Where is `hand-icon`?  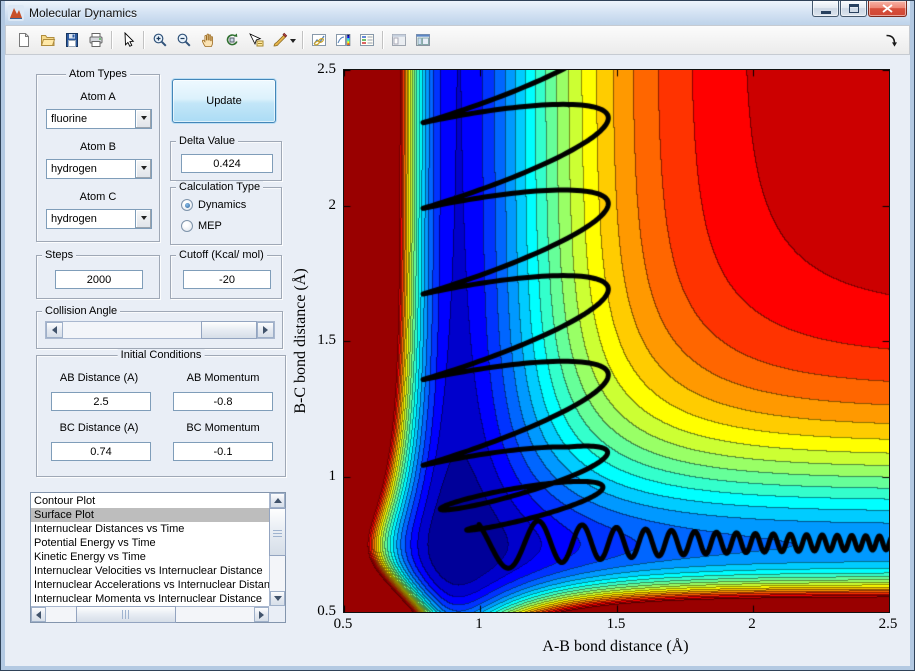 hand-icon is located at coordinates (207, 40).